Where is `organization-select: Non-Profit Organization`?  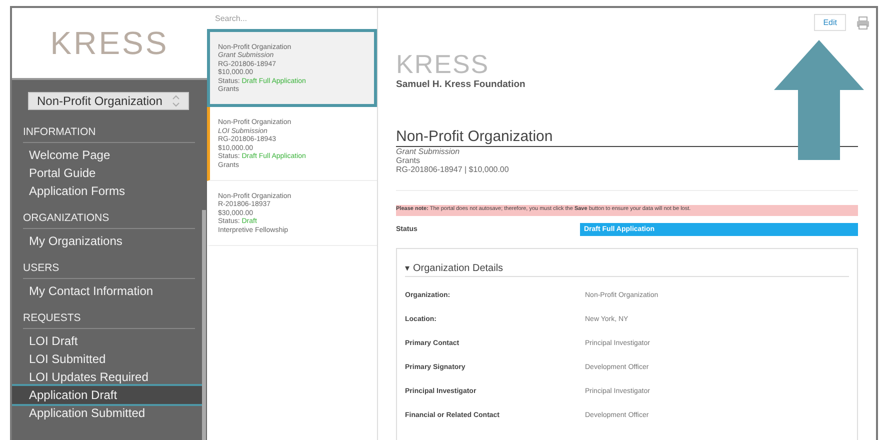
organization-select: Non-Profit Organization is located at coordinates (108, 101).